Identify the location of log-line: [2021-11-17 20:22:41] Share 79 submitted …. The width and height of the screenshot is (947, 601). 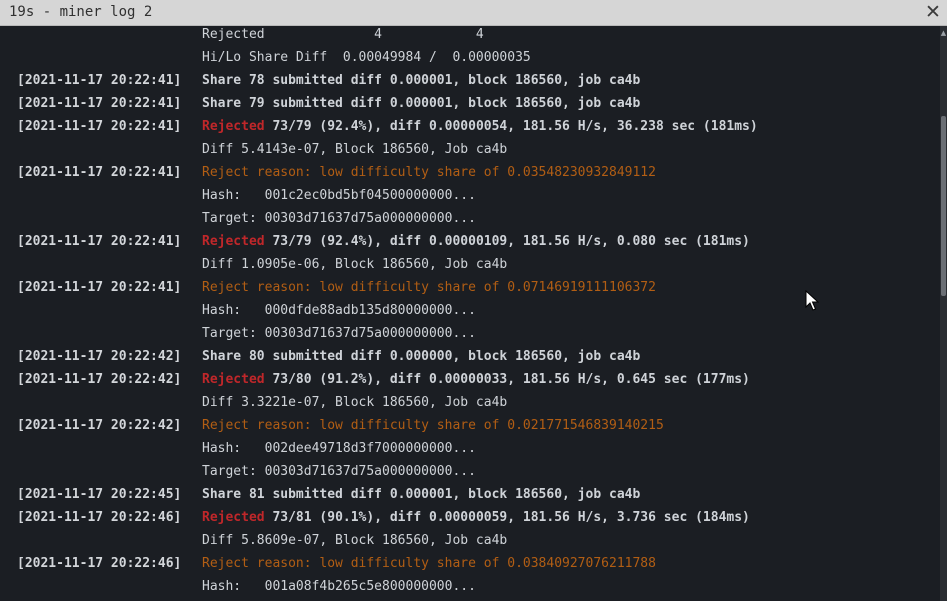
(328, 105).